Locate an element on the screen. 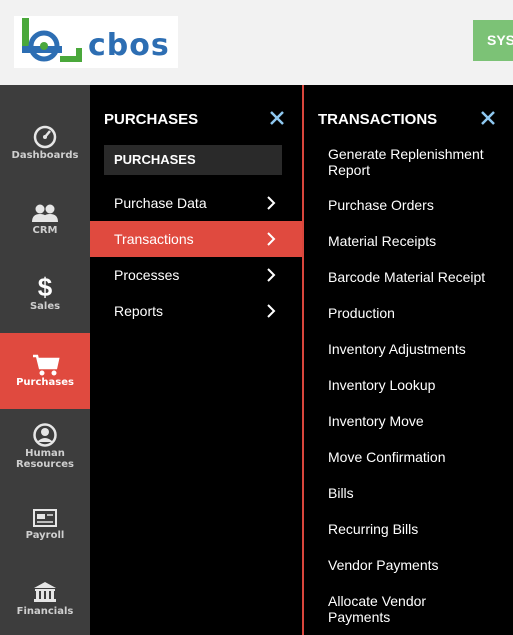  rail-label: Purchases is located at coordinates (45, 382).